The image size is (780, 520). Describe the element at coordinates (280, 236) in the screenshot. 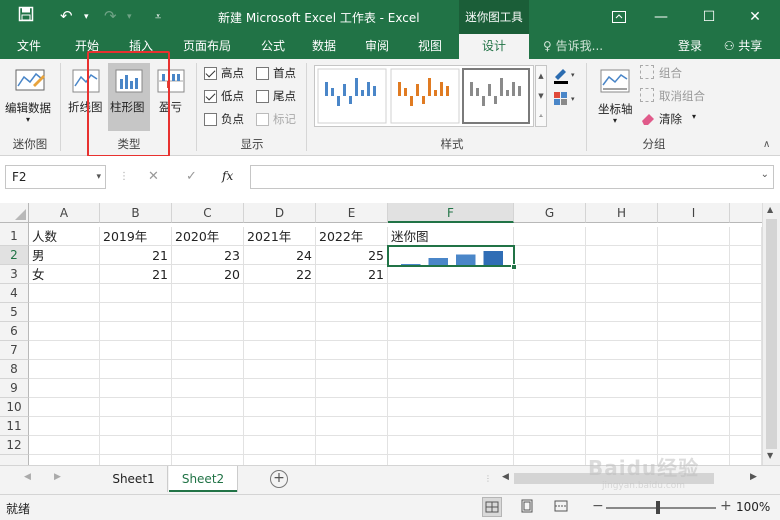

I see `cell-d1: 2021年` at that location.